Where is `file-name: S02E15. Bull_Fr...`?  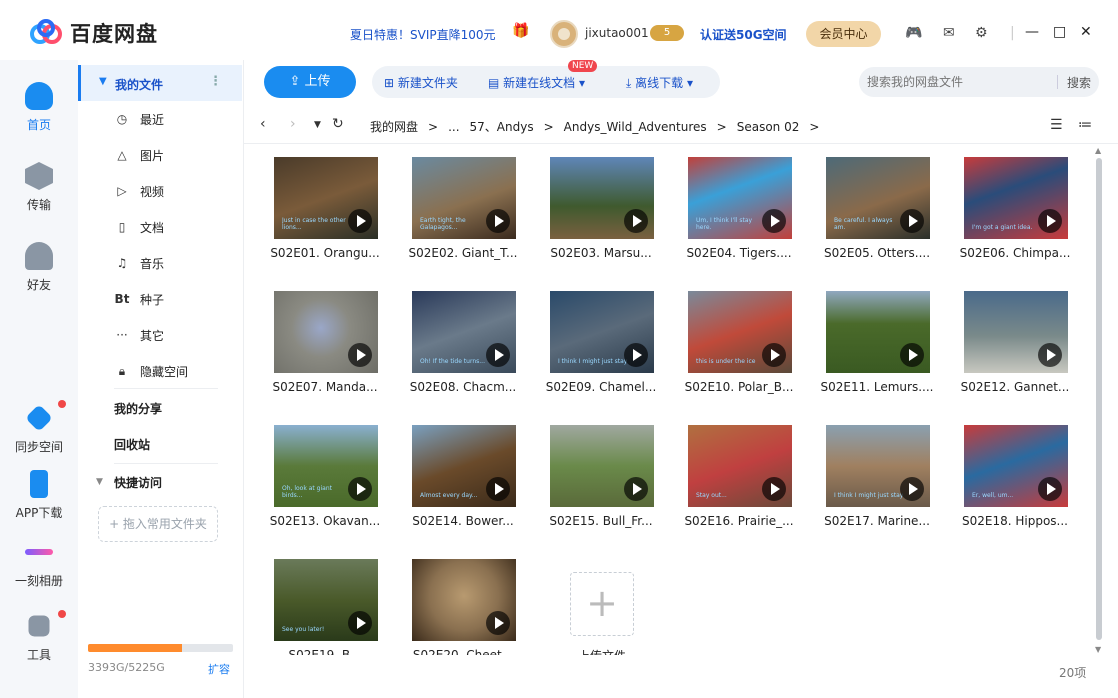 file-name: S02E15. Bull_Fr... is located at coordinates (601, 521).